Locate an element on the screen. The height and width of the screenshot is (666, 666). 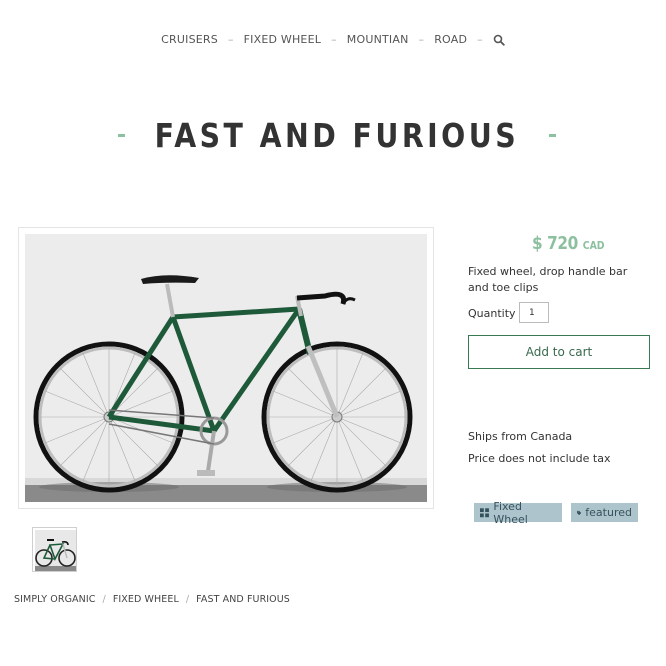
breadcrumb-item-home: SIMPLY ORGANIC is located at coordinates (55, 599).